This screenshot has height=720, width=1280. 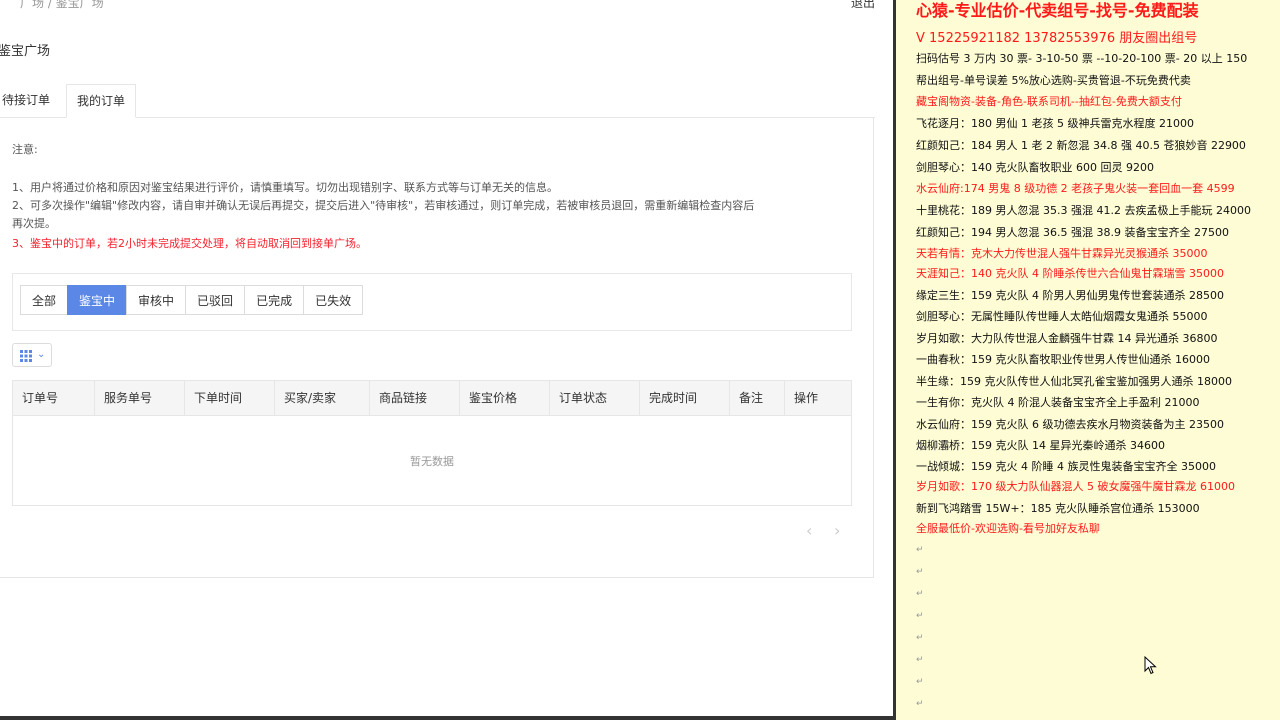 What do you see at coordinates (415, 398) in the screenshot?
I see `column-header: 商品链接` at bounding box center [415, 398].